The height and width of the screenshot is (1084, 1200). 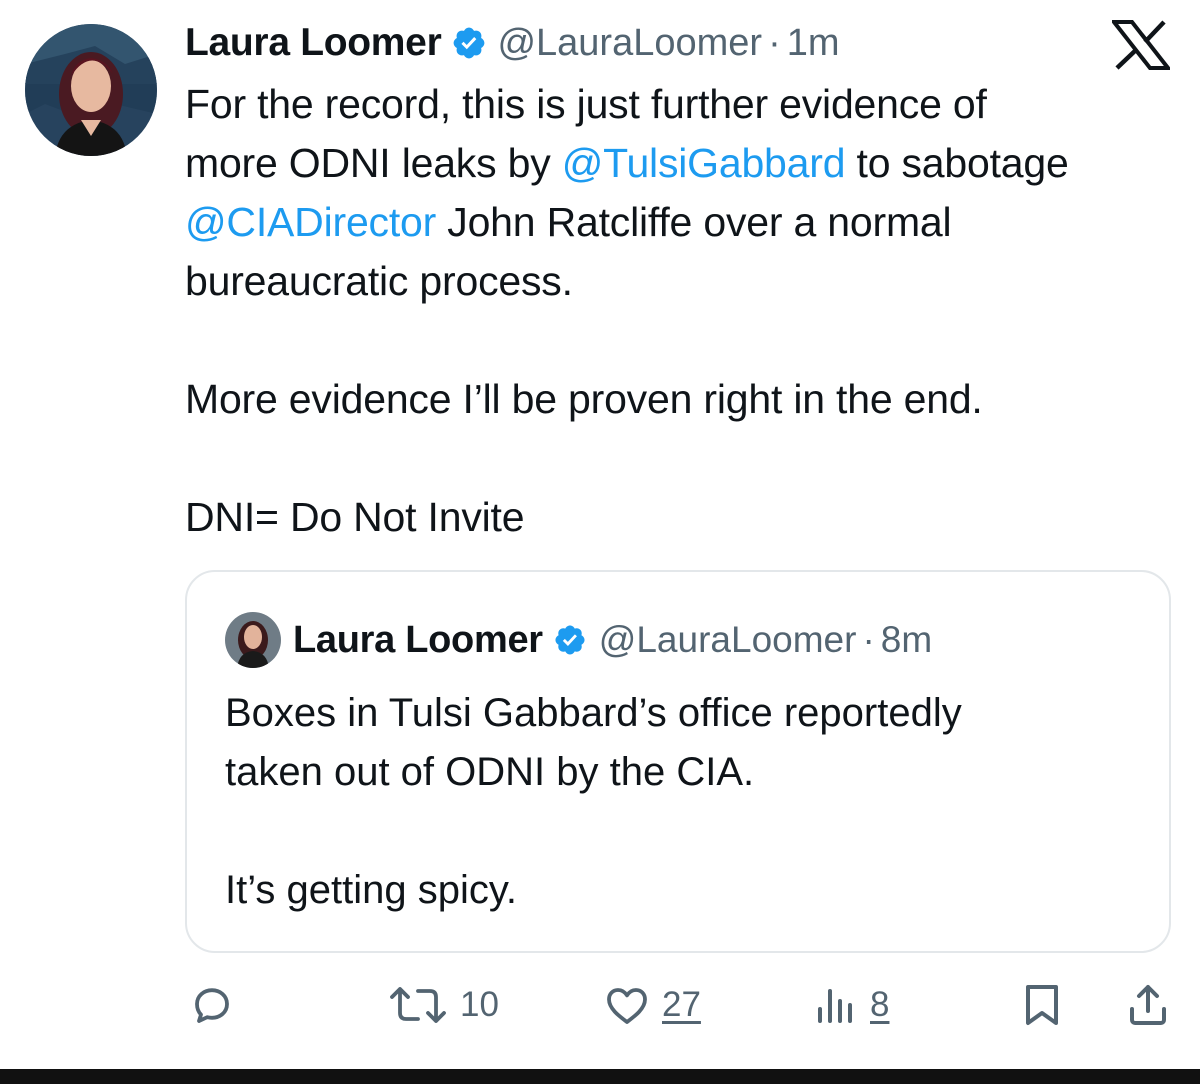 What do you see at coordinates (627, 1006) in the screenshot?
I see `heart-icon` at bounding box center [627, 1006].